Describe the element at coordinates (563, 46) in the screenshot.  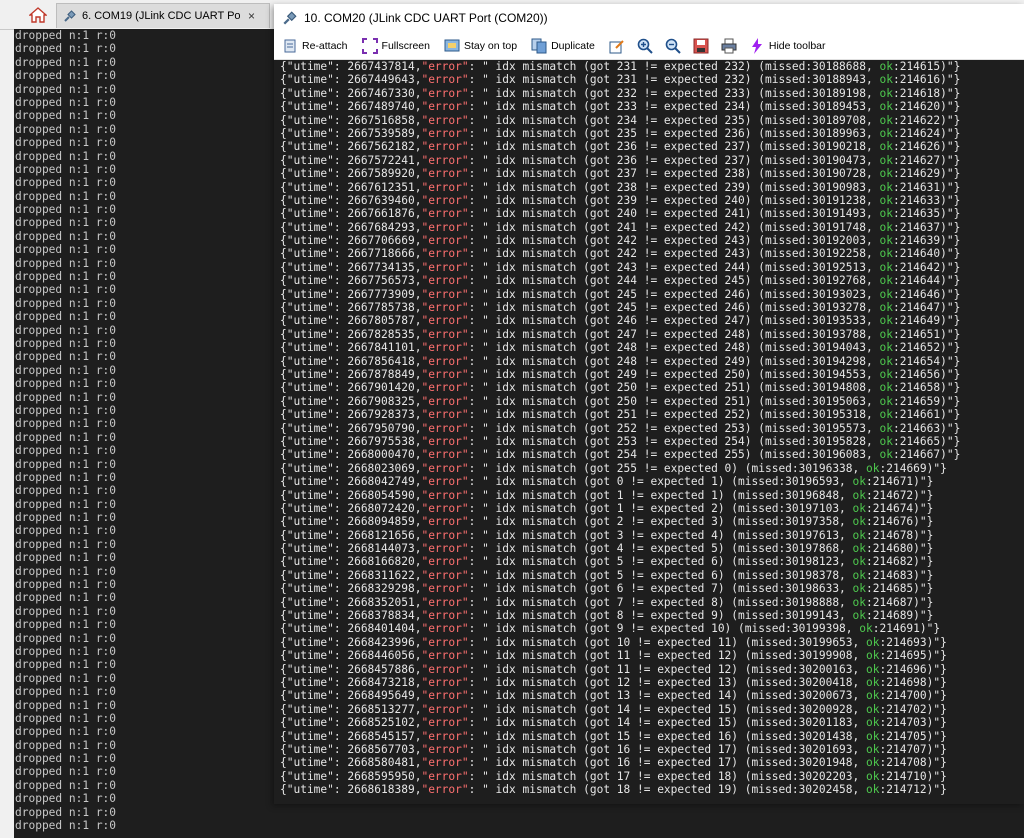
I see `duplicate-button: Duplicate` at that location.